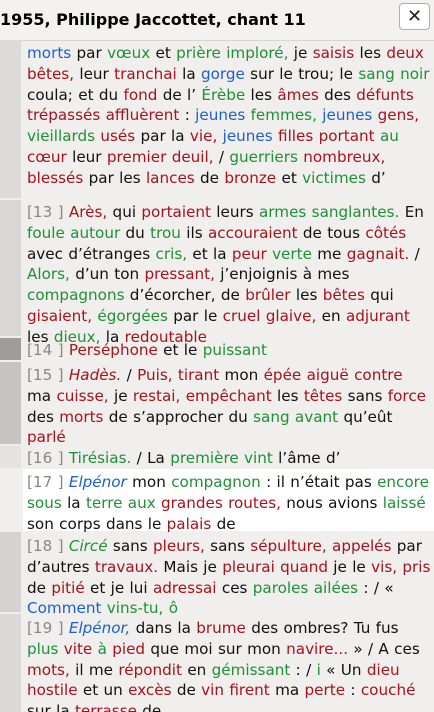 The width and height of the screenshot is (434, 712). What do you see at coordinates (388, 690) in the screenshot?
I see `word-token: couché` at bounding box center [388, 690].